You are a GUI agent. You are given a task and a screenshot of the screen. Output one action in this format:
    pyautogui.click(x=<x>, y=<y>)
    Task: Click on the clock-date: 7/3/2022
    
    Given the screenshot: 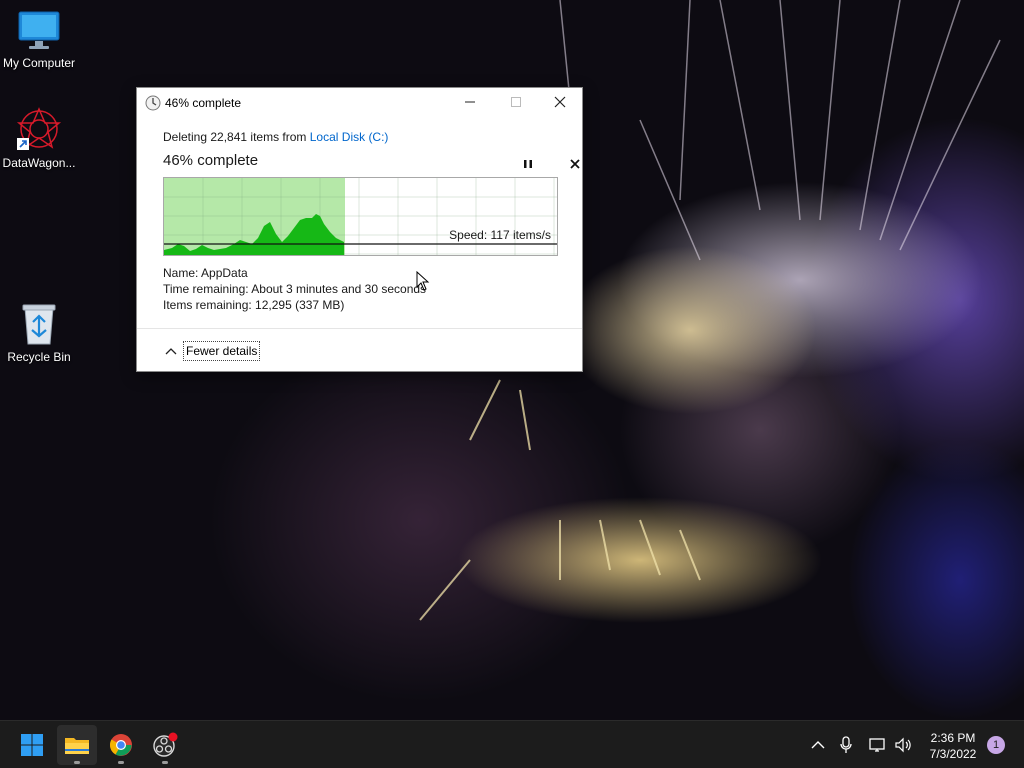 What is the action you would take?
    pyautogui.click(x=953, y=754)
    